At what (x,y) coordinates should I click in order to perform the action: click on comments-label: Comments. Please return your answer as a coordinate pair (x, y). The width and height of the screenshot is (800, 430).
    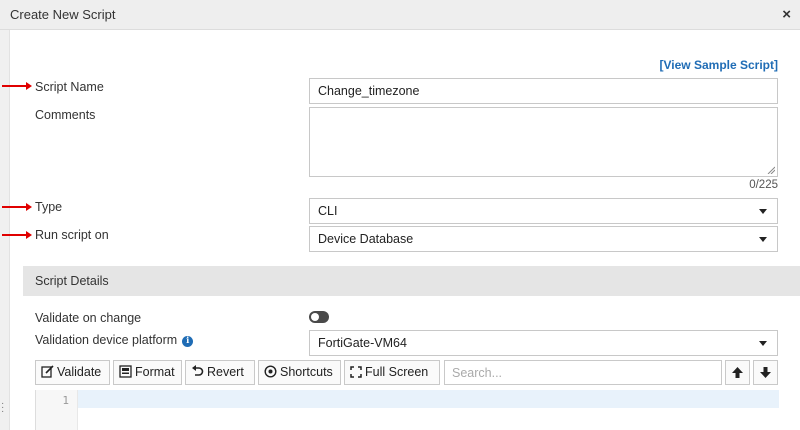
    Looking at the image, I should click on (65, 115).